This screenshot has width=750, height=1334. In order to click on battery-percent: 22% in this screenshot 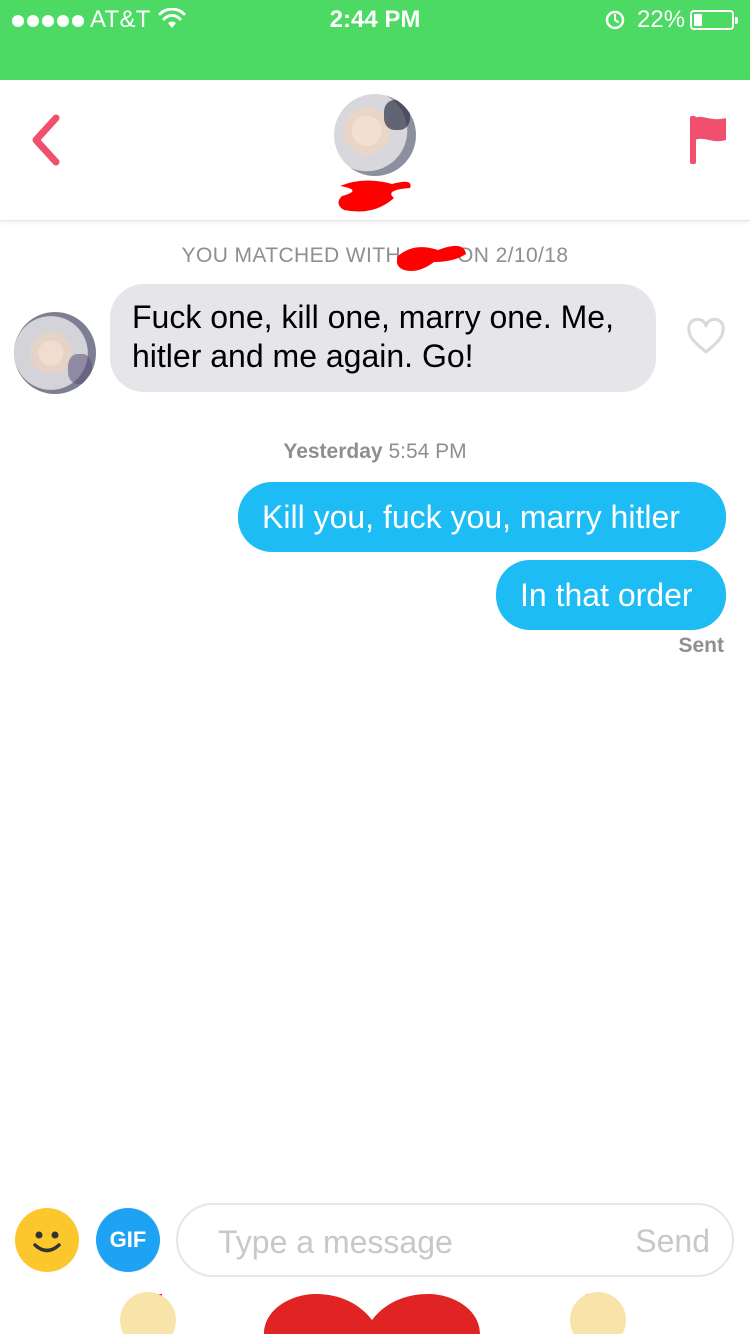, I will do `click(661, 19)`.